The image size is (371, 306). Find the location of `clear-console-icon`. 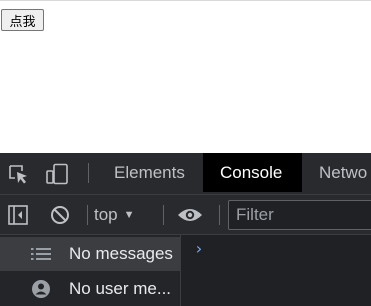

clear-console-icon is located at coordinates (60, 215).